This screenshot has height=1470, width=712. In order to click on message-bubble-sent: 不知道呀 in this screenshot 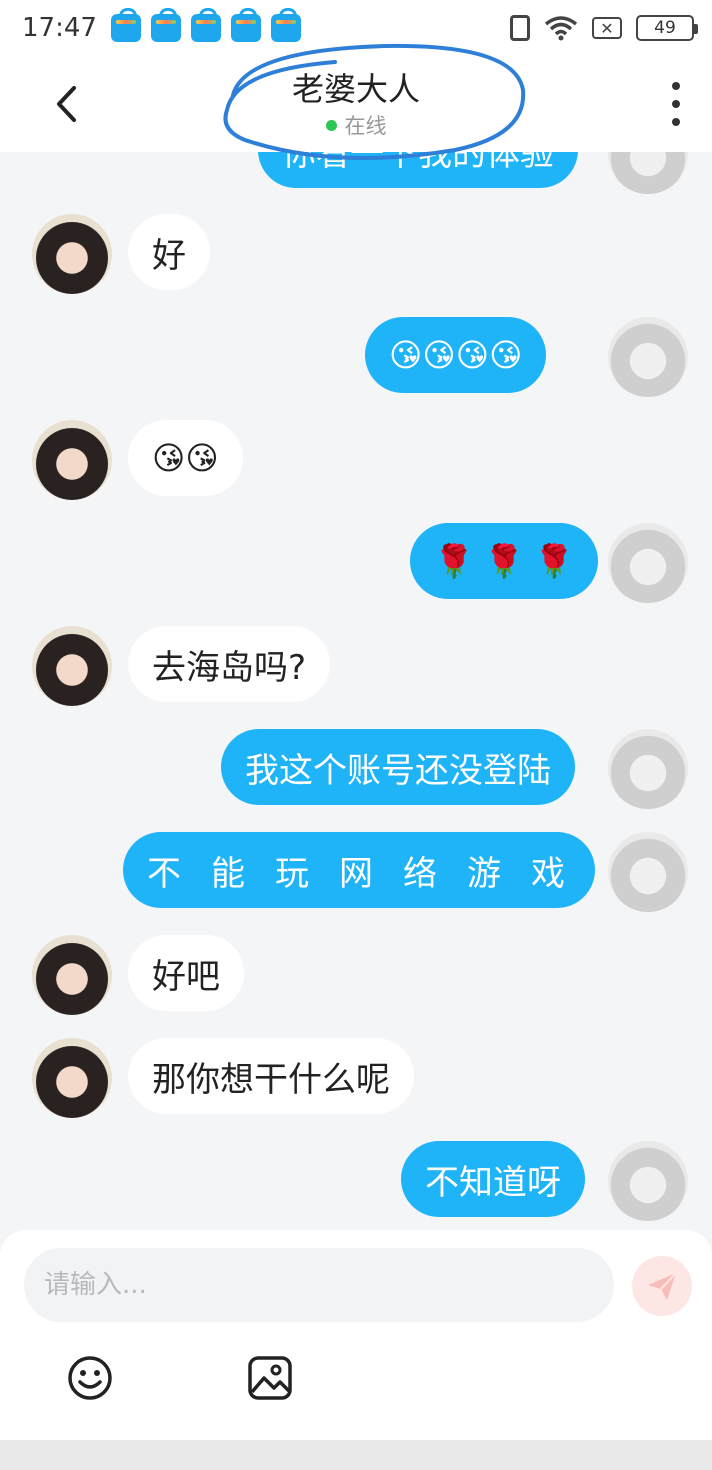, I will do `click(493, 1179)`.